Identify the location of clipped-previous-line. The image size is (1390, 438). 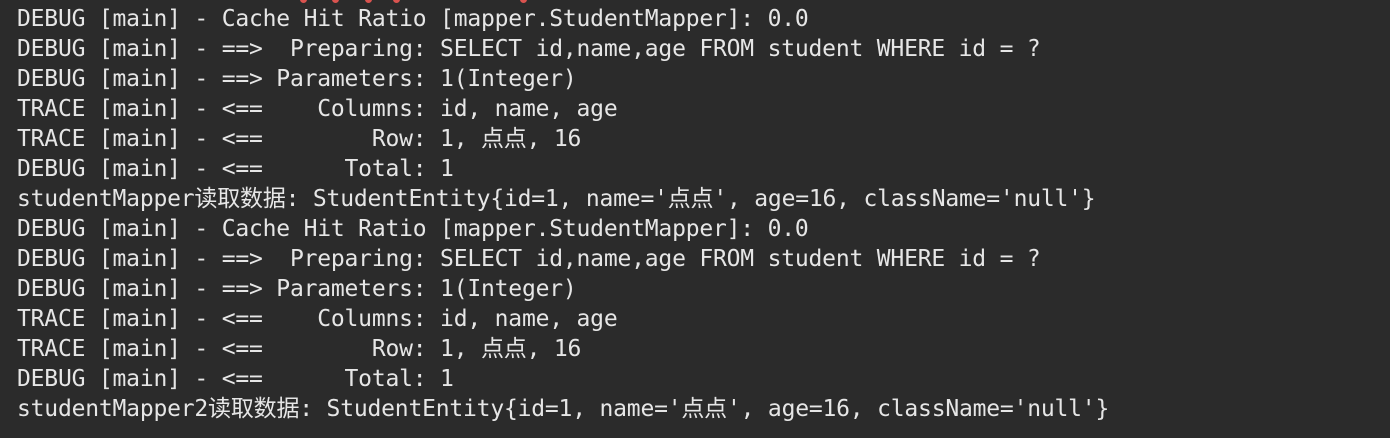
(300, 1).